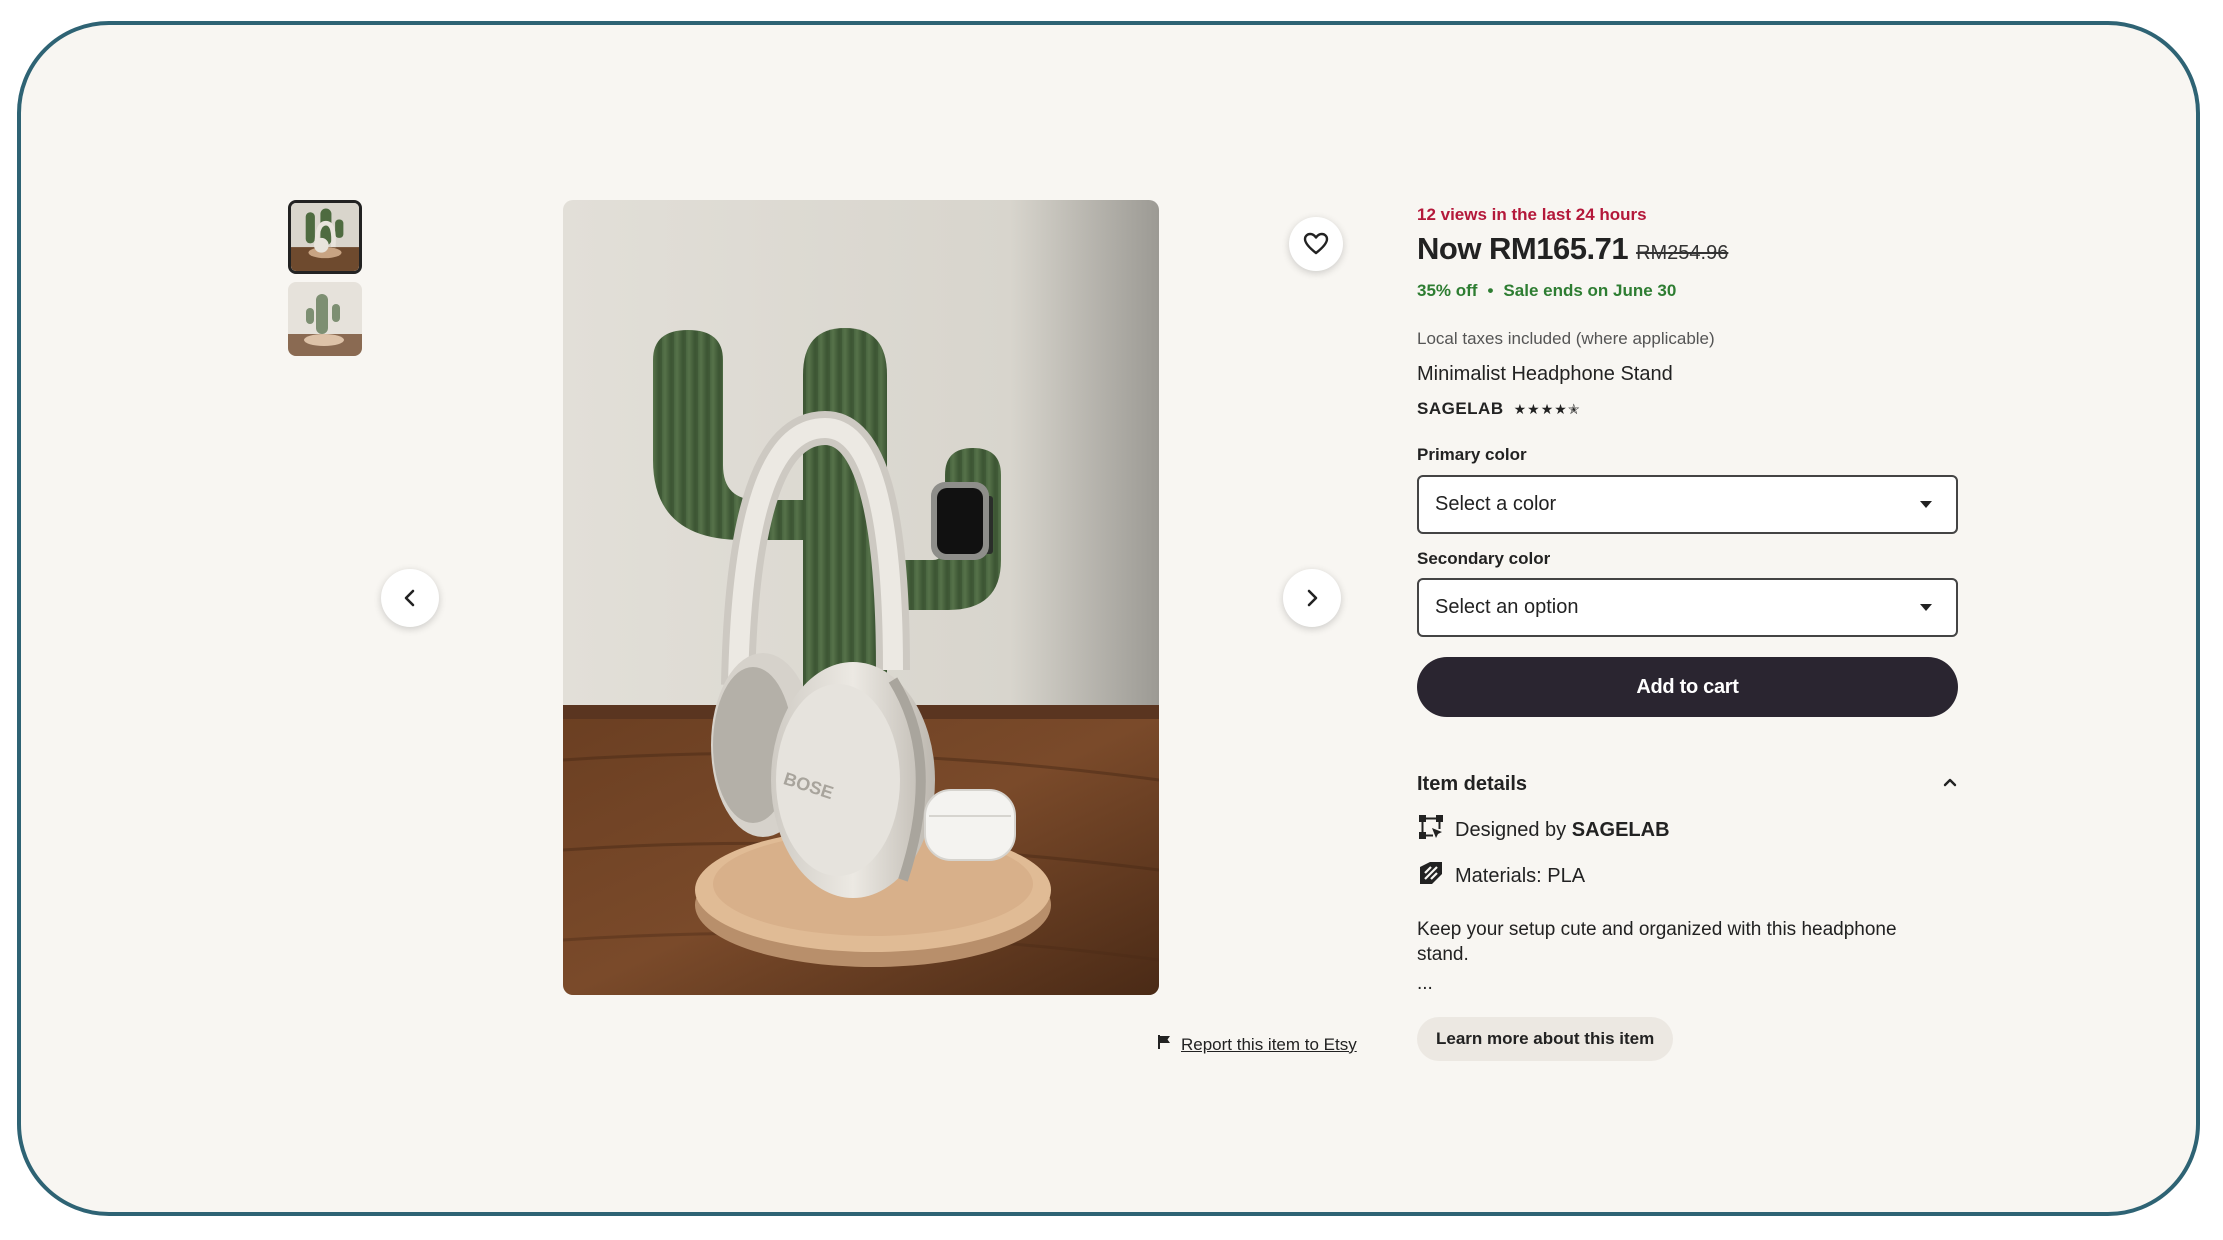 The width and height of the screenshot is (2223, 1240). Describe the element at coordinates (1447, 290) in the screenshot. I see `discount-text: 35% off` at that location.